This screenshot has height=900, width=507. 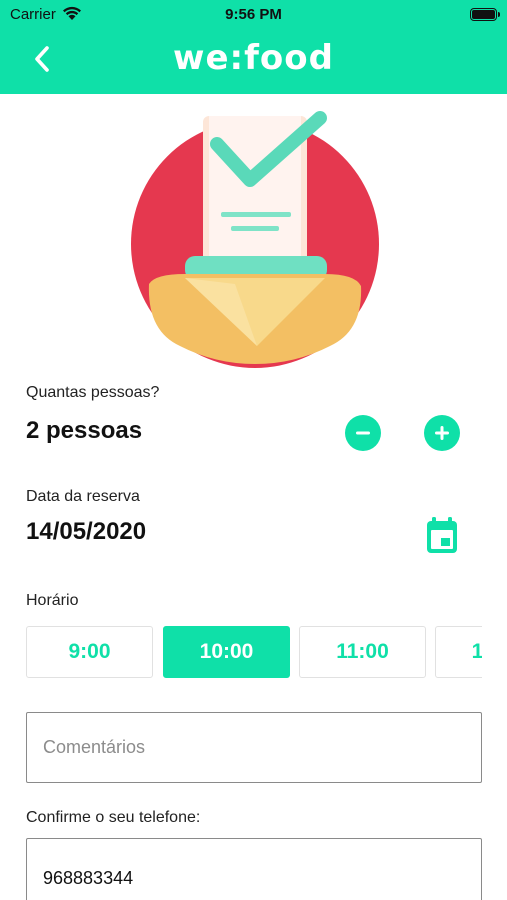 What do you see at coordinates (442, 535) in the screenshot?
I see `calendar-icon` at bounding box center [442, 535].